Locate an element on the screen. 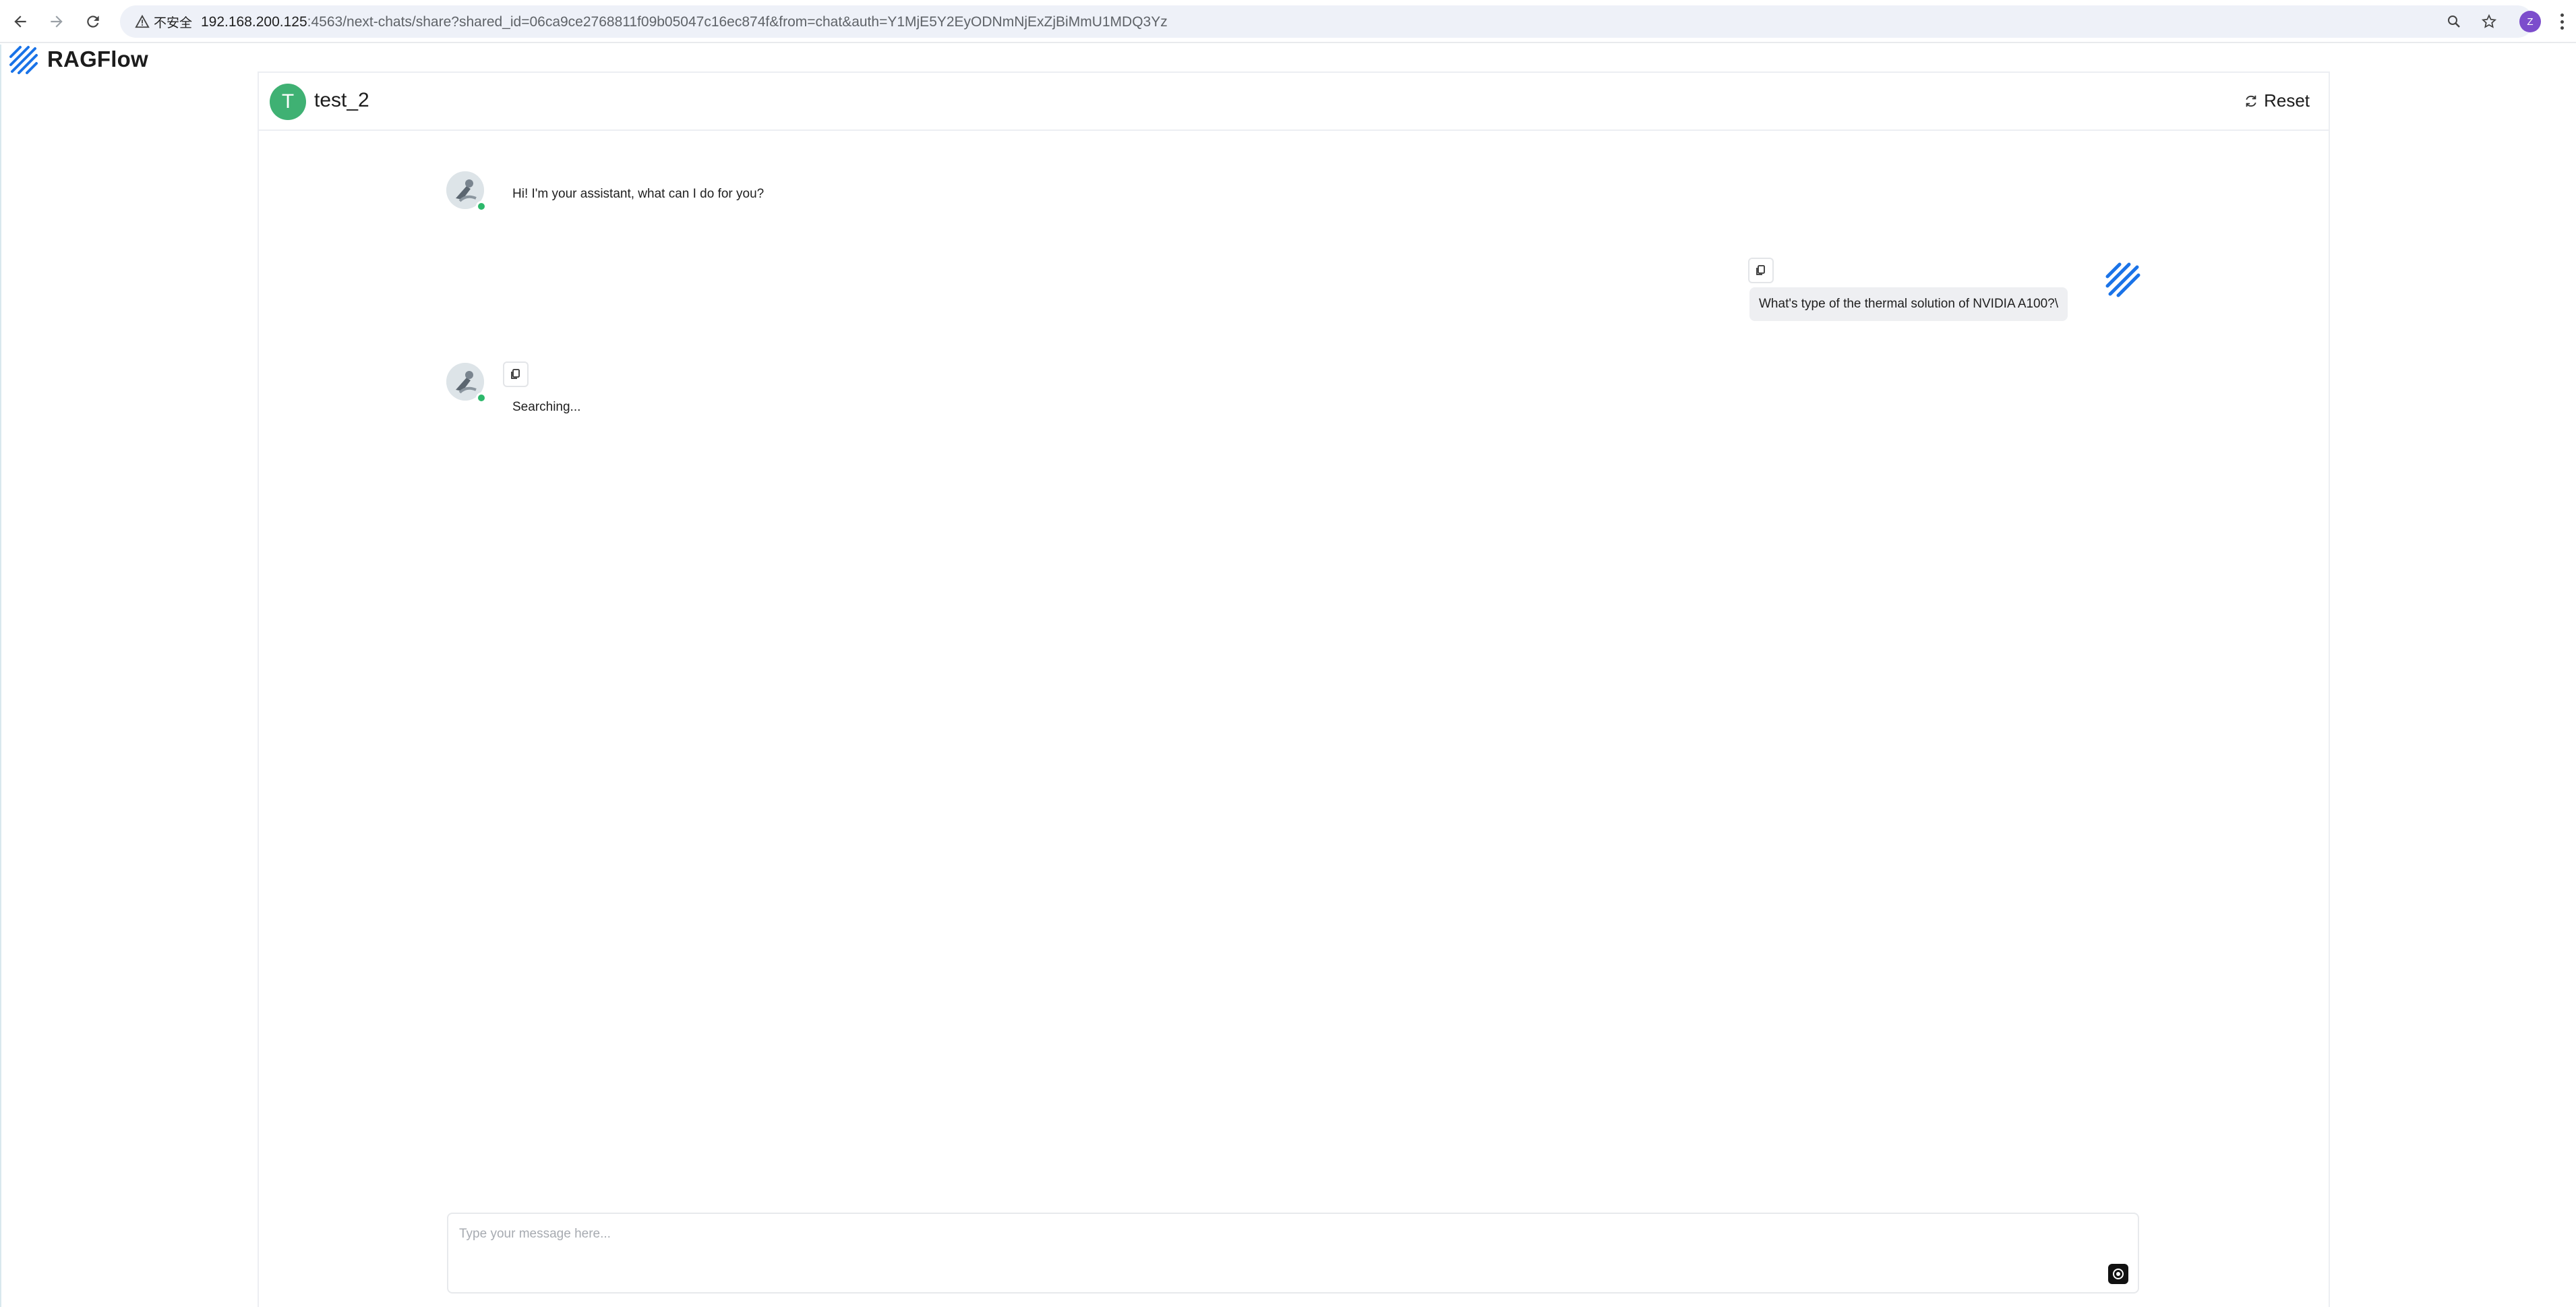 This screenshot has height=1307, width=2576. ragflow-user-avatar-icon is located at coordinates (2122, 279).